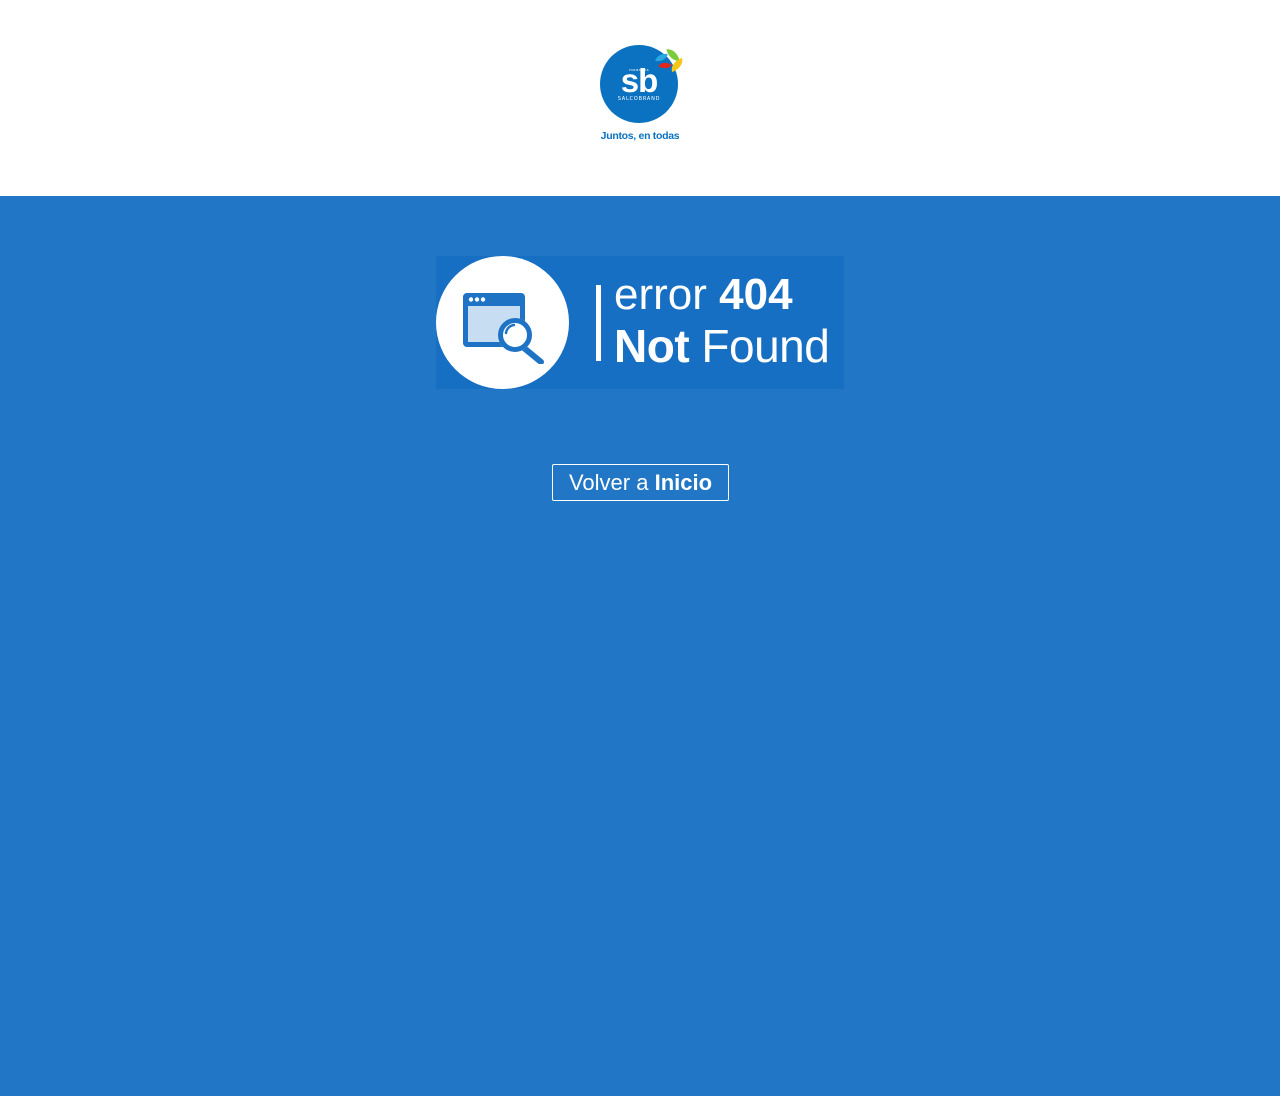 The width and height of the screenshot is (1280, 1096). I want to click on home-button-prefix: Volver a, so click(608, 482).